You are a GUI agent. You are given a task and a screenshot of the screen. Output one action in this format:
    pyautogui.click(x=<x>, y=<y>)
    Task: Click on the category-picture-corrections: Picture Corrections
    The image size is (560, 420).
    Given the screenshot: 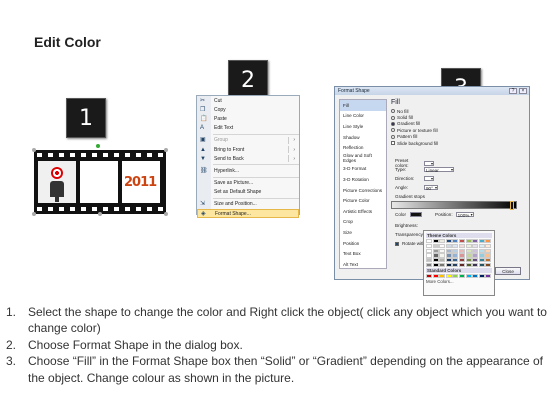 What is the action you would take?
    pyautogui.click(x=363, y=190)
    